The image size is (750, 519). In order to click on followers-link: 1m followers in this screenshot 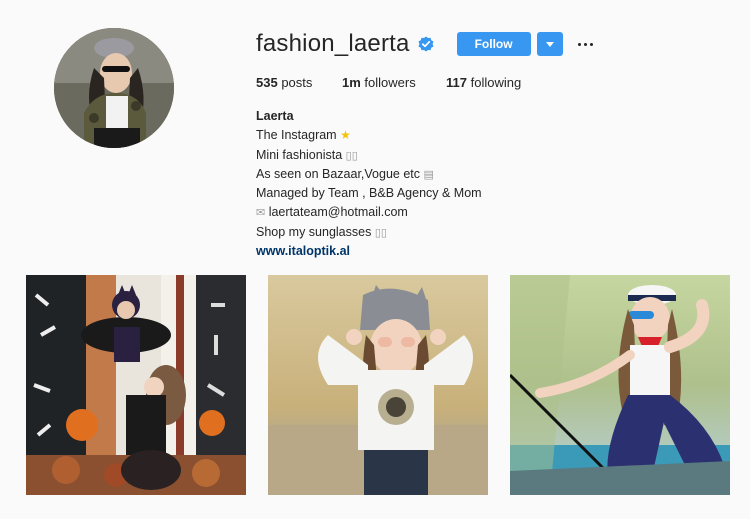, I will do `click(394, 82)`.